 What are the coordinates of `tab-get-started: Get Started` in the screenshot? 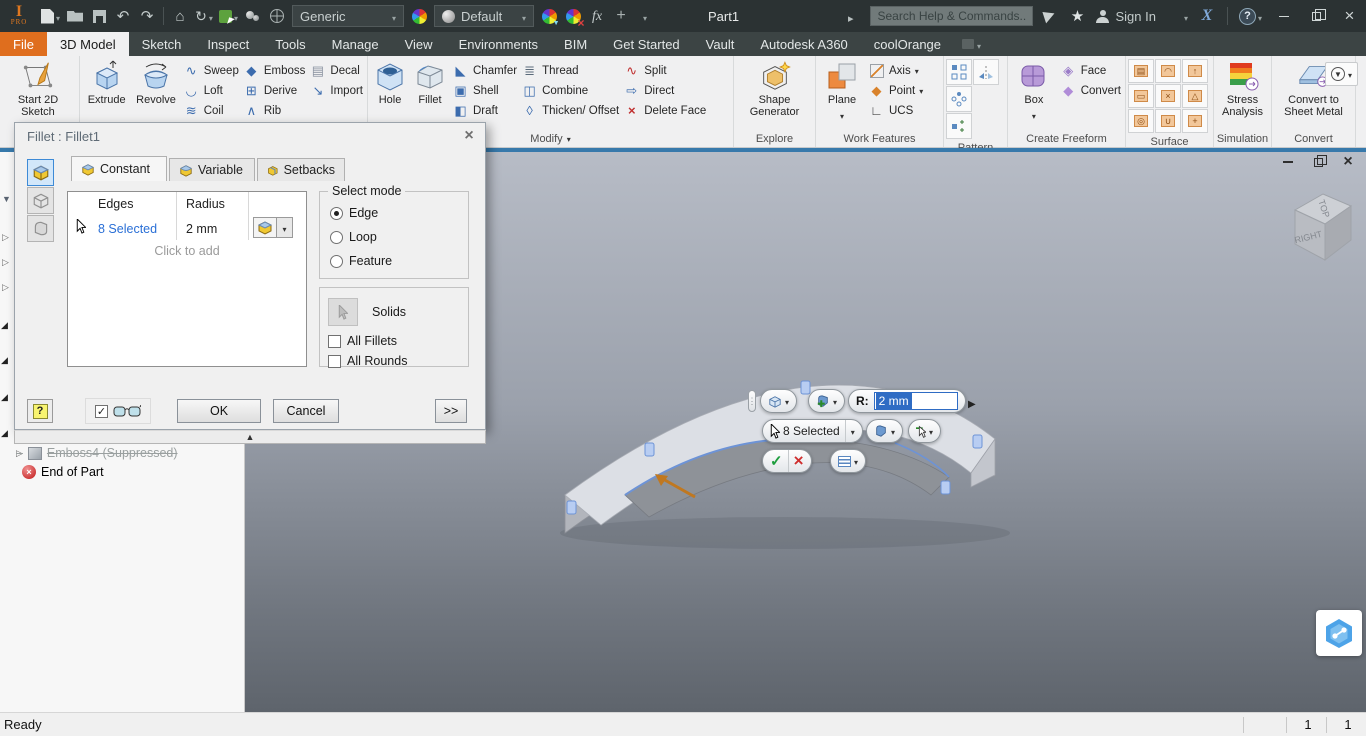 It's located at (646, 44).